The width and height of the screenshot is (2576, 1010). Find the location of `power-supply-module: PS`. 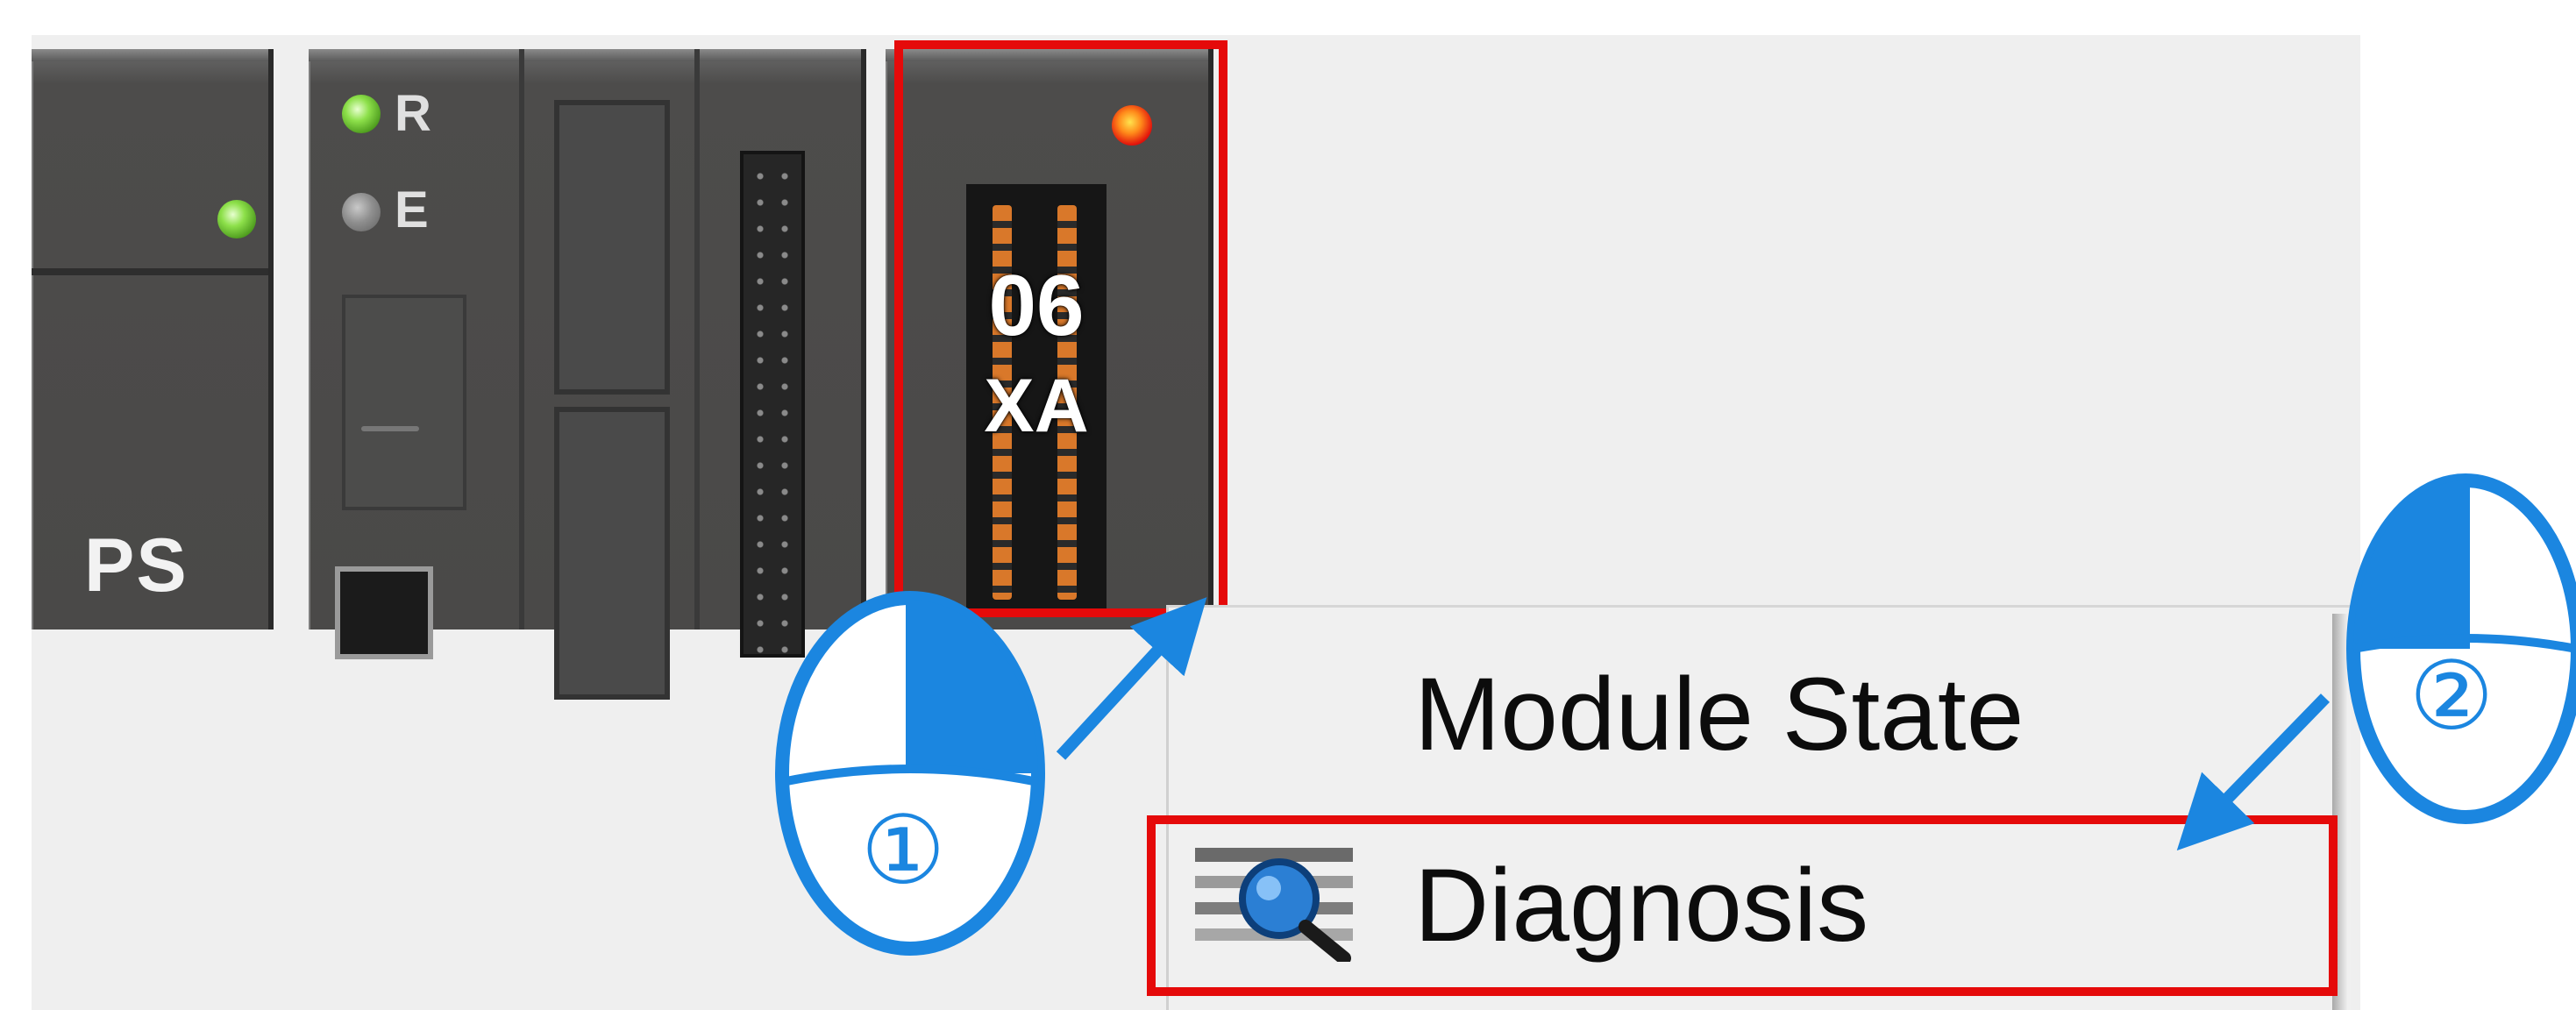

power-supply-module: PS is located at coordinates (153, 339).